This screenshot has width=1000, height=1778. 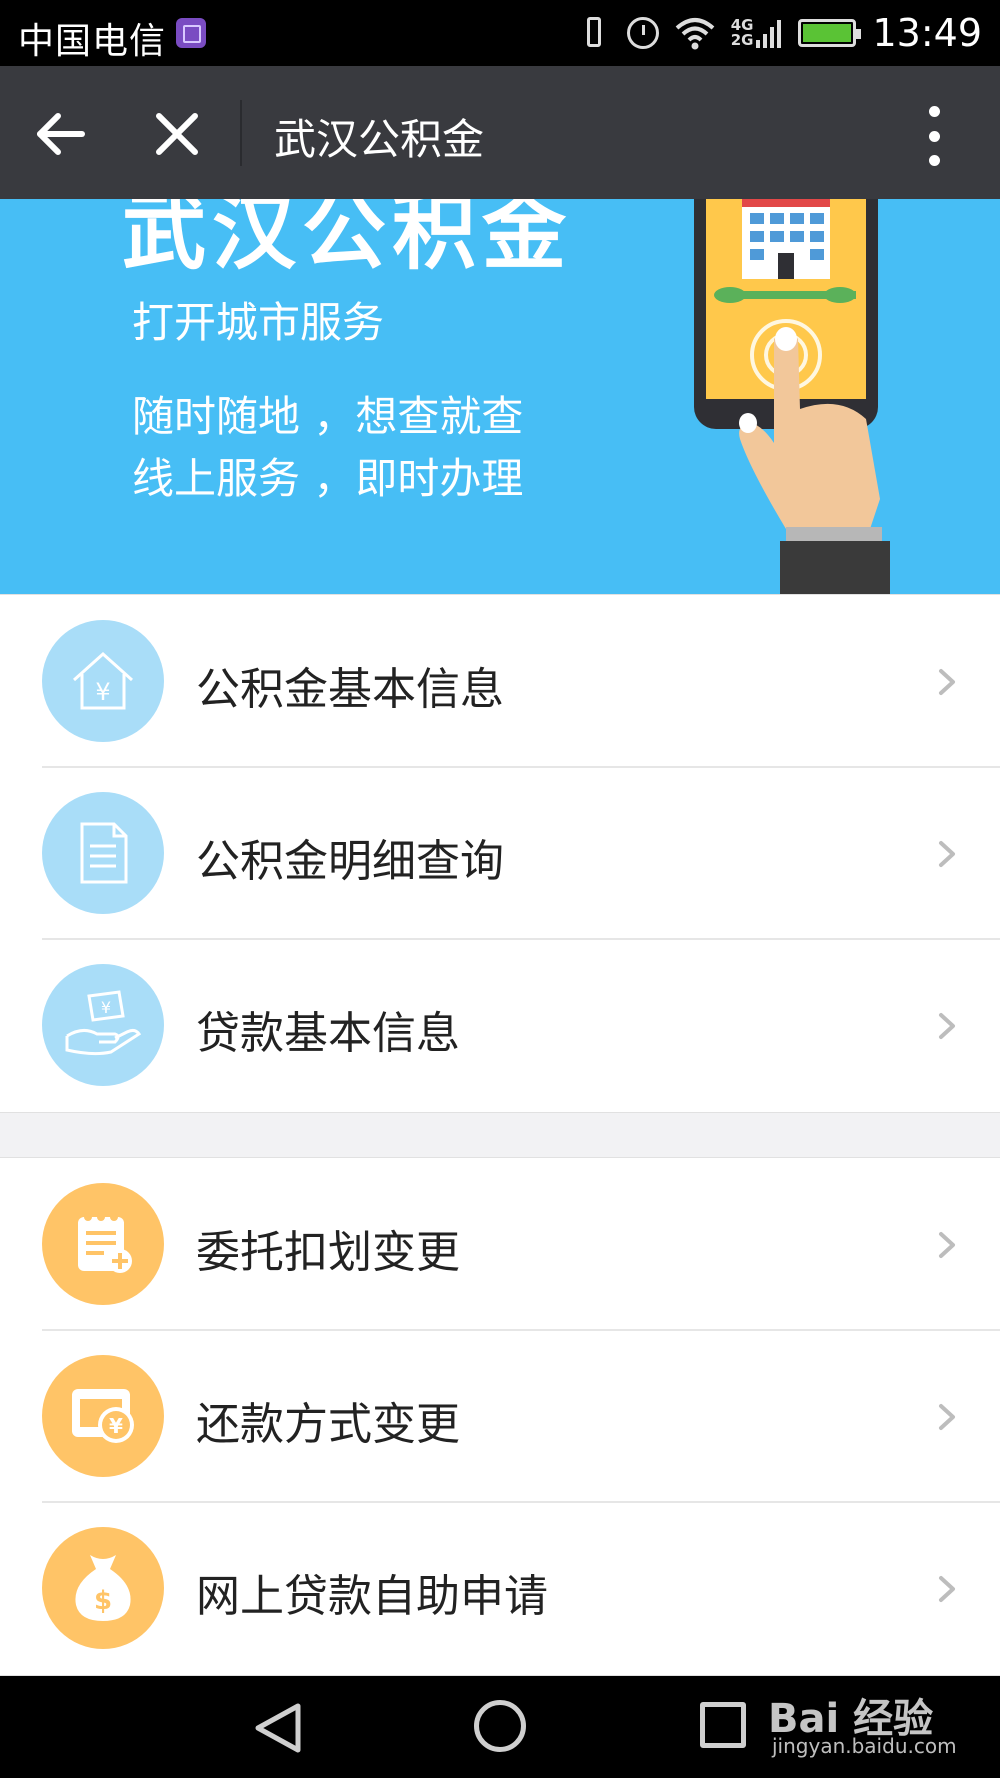 What do you see at coordinates (103, 1244) in the screenshot?
I see `clipboard-add-icon` at bounding box center [103, 1244].